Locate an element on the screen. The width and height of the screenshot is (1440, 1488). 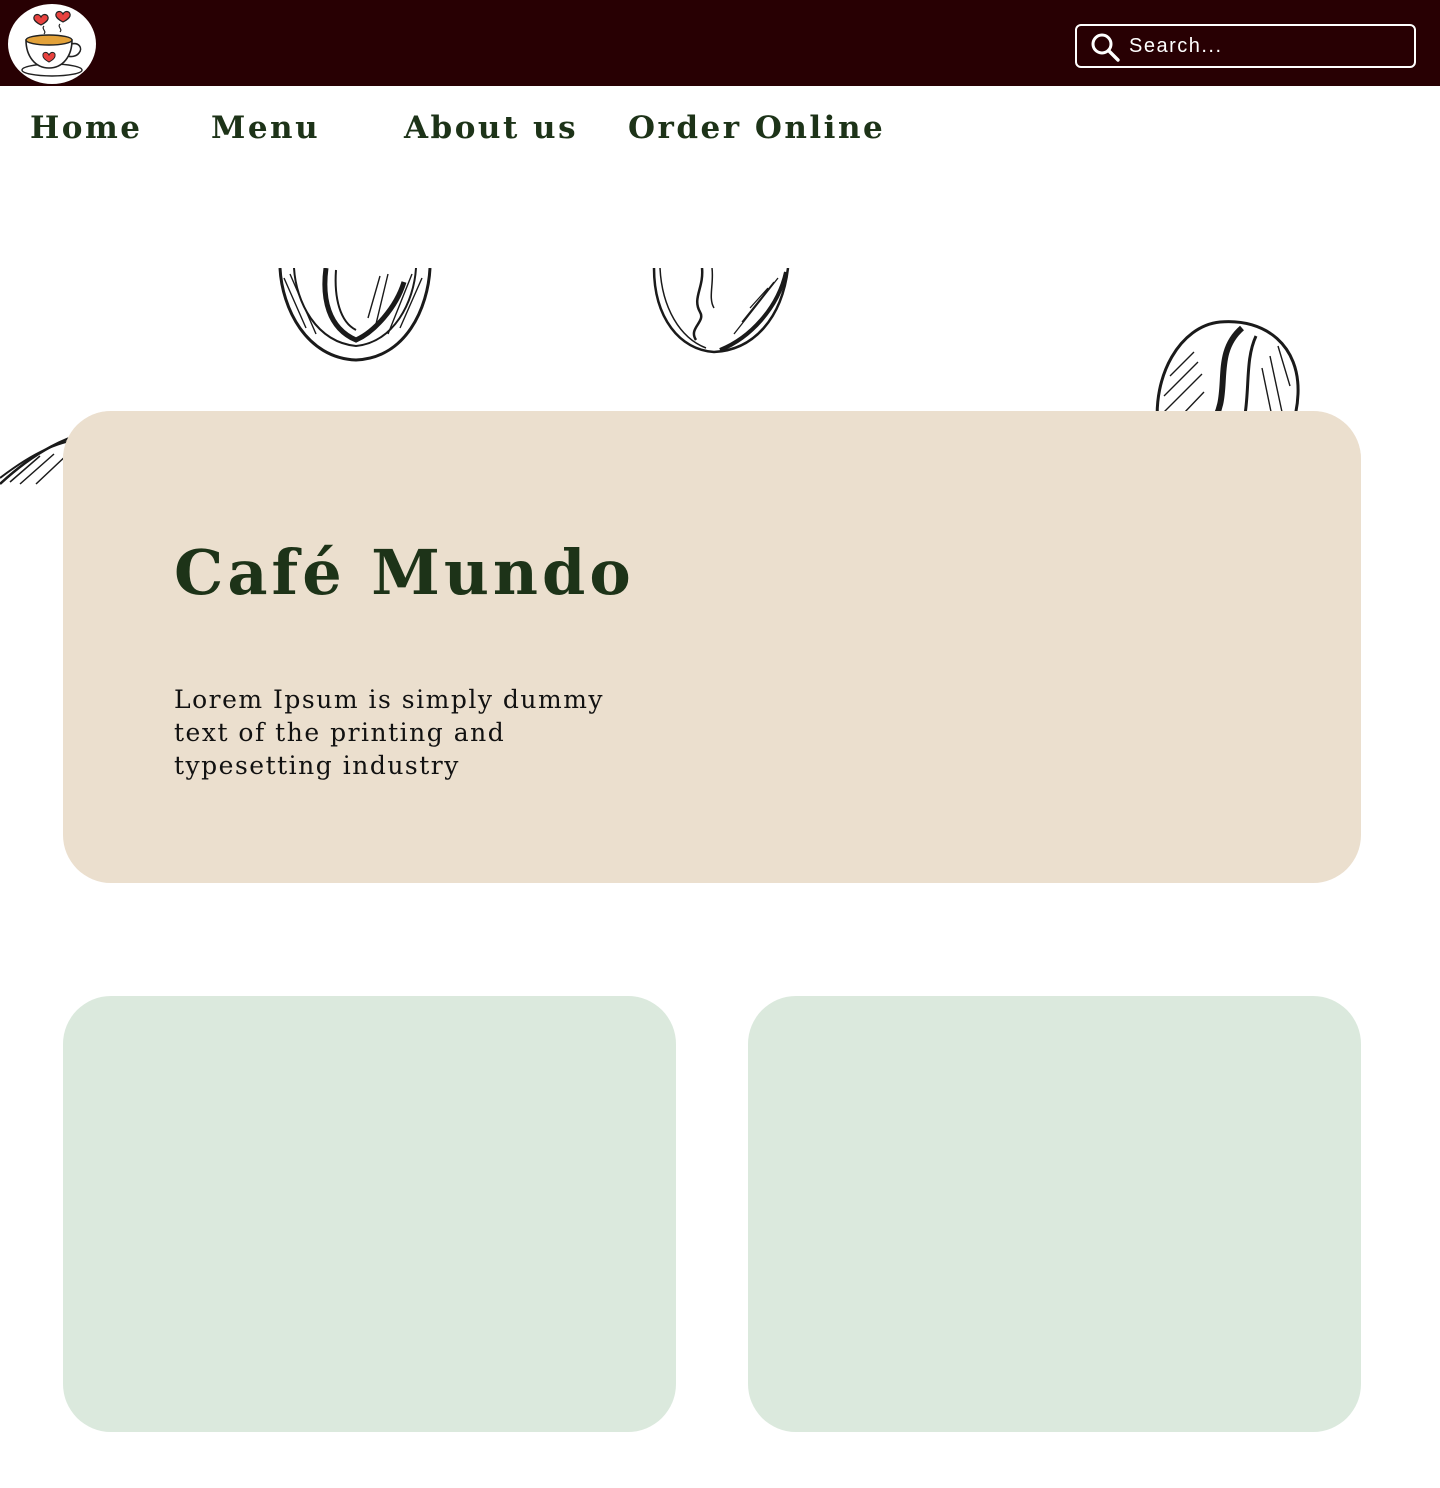
hero-title: Café Mundo is located at coordinates (404, 572).